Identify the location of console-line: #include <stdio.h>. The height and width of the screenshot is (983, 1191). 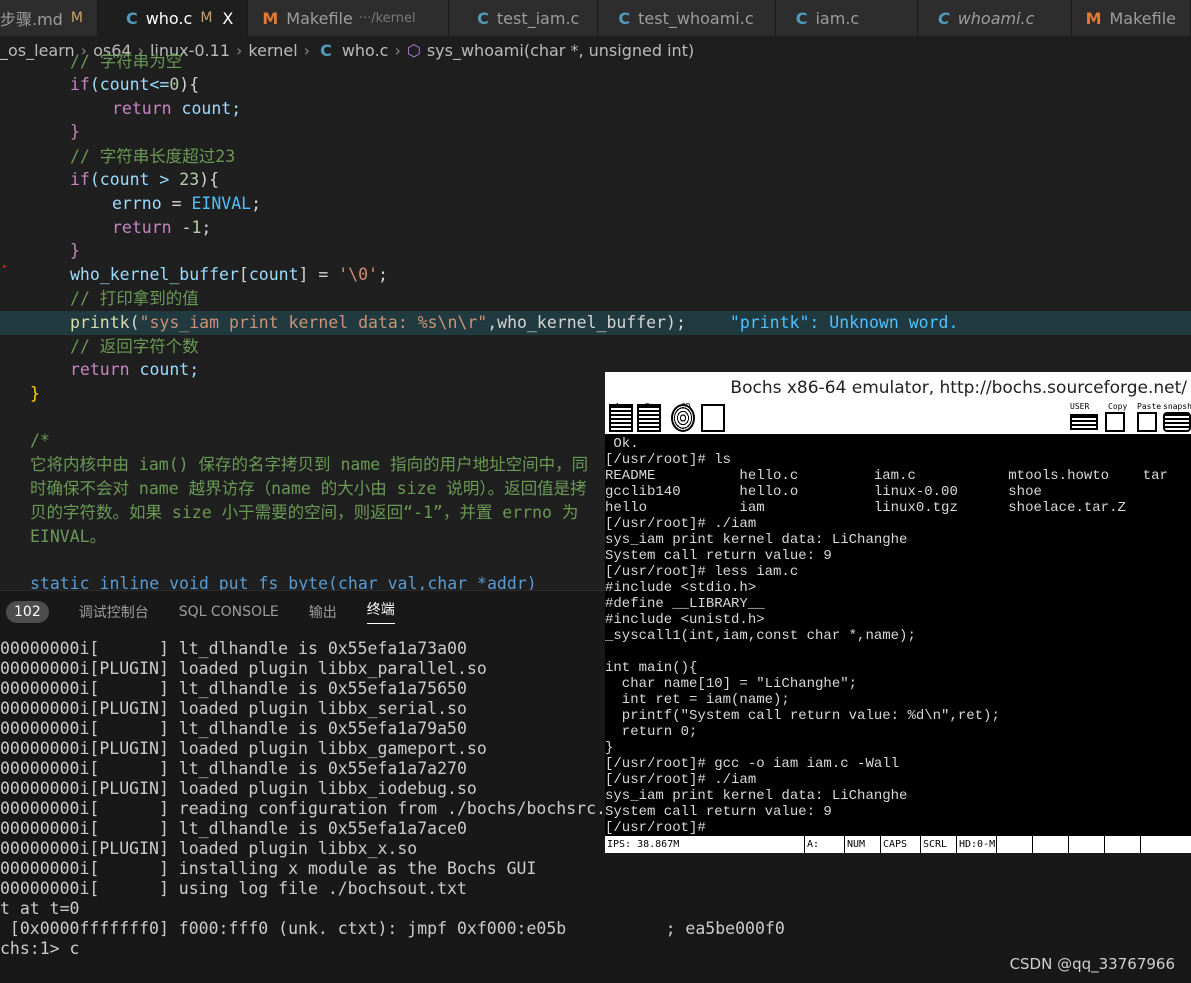
(681, 588).